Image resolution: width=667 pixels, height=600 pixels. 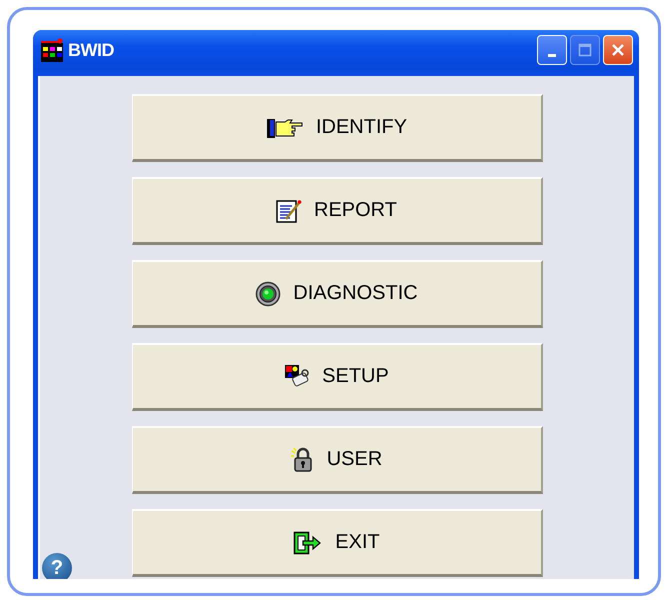 I want to click on padlock-icon, so click(x=302, y=459).